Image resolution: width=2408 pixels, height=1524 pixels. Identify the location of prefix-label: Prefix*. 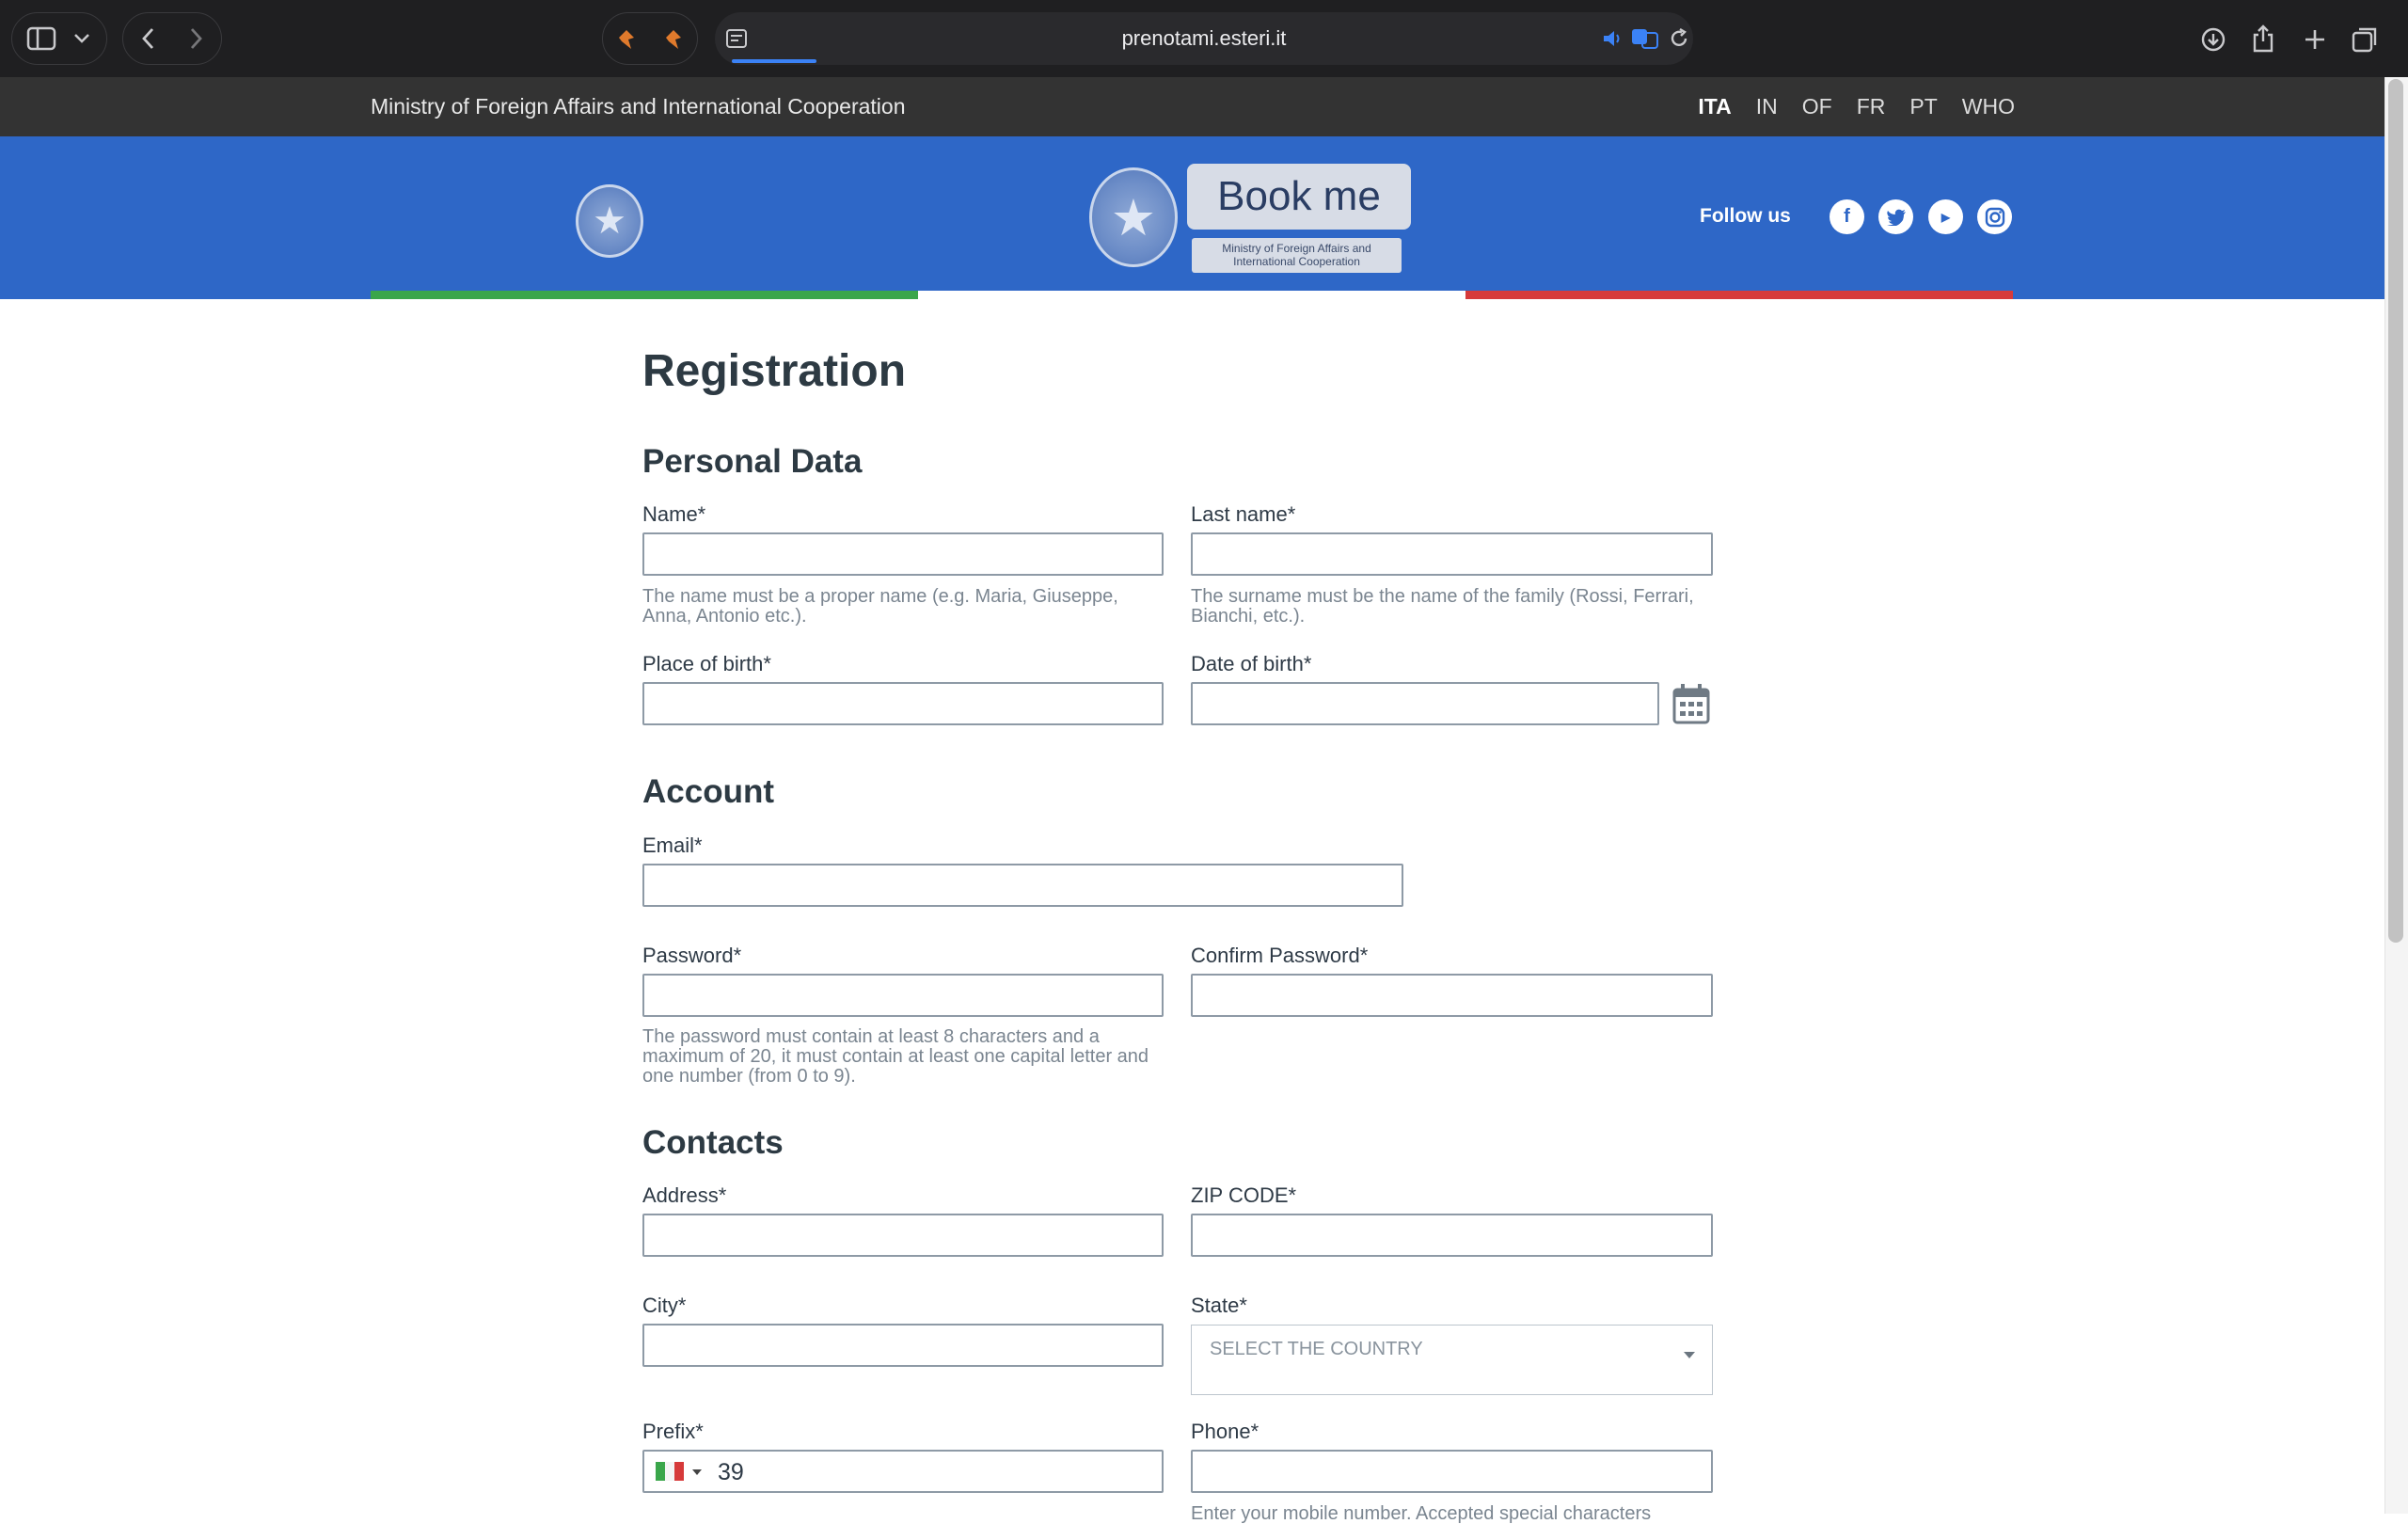
(673, 1432).